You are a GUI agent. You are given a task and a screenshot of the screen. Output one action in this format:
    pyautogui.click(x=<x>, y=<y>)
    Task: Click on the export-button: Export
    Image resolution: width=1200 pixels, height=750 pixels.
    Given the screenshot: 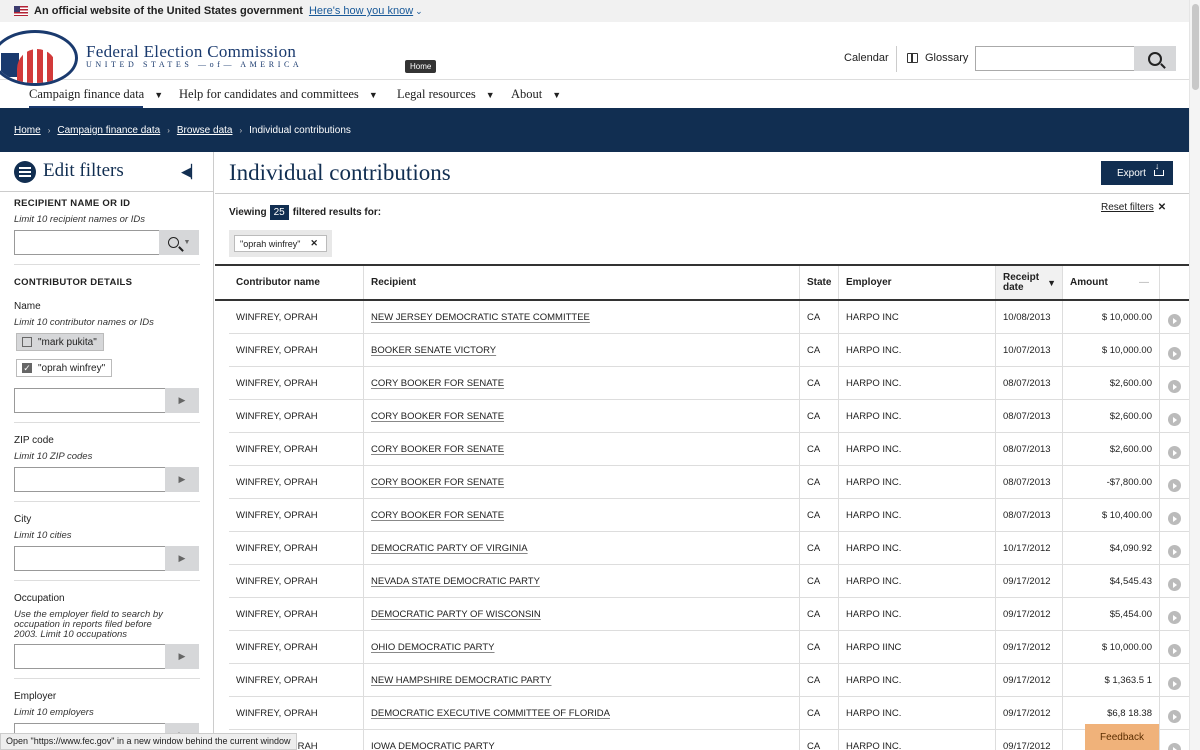 What is the action you would take?
    pyautogui.click(x=1137, y=173)
    